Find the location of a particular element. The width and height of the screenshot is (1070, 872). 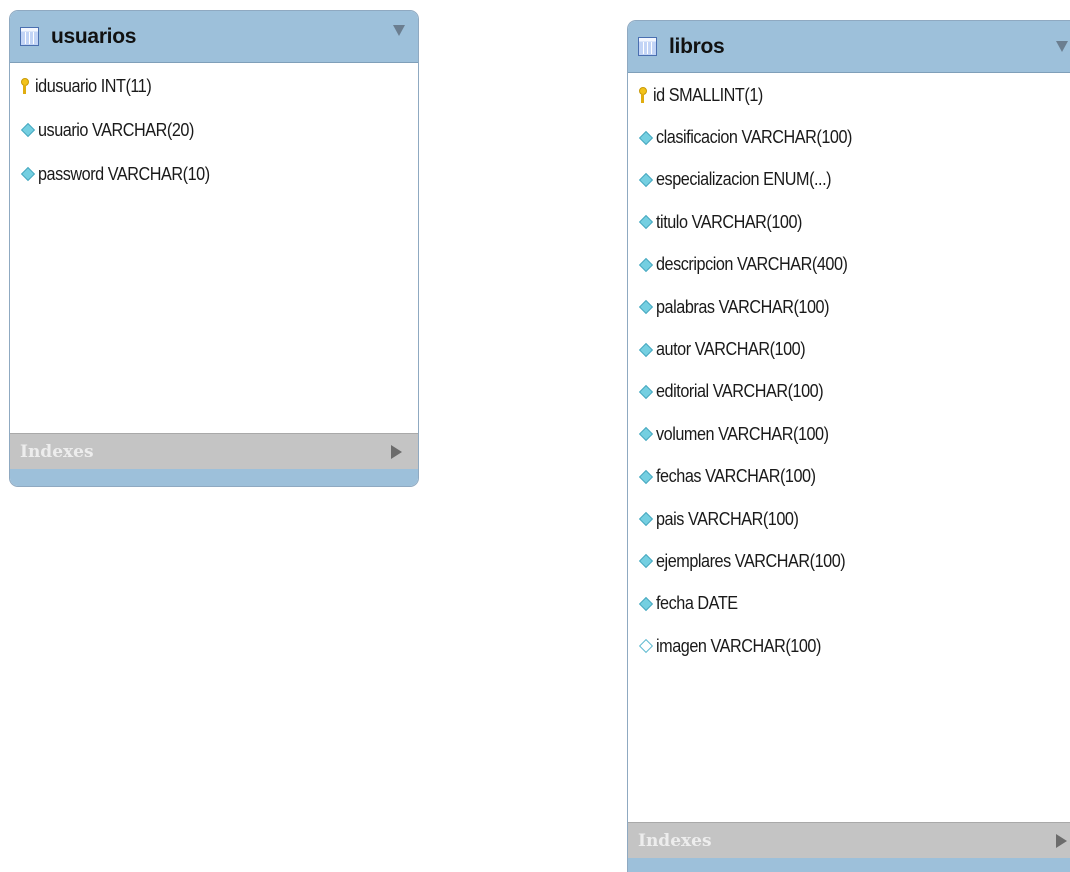

column-label: imagen VARCHAR(100) is located at coordinates (738, 645).